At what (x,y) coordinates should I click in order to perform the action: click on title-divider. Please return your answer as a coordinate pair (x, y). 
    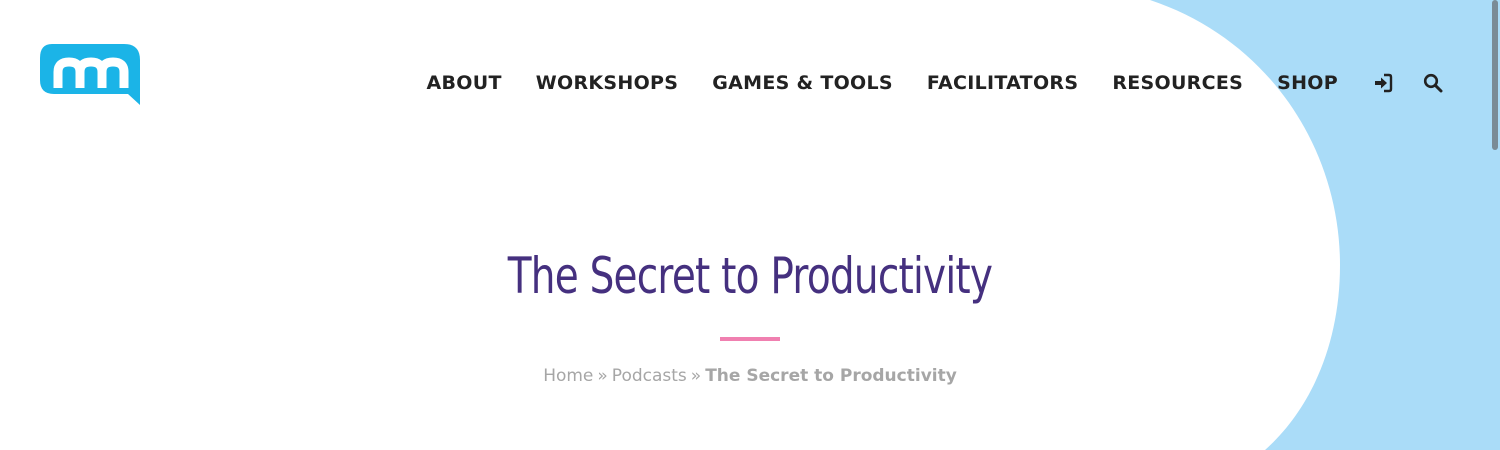
    Looking at the image, I should click on (750, 339).